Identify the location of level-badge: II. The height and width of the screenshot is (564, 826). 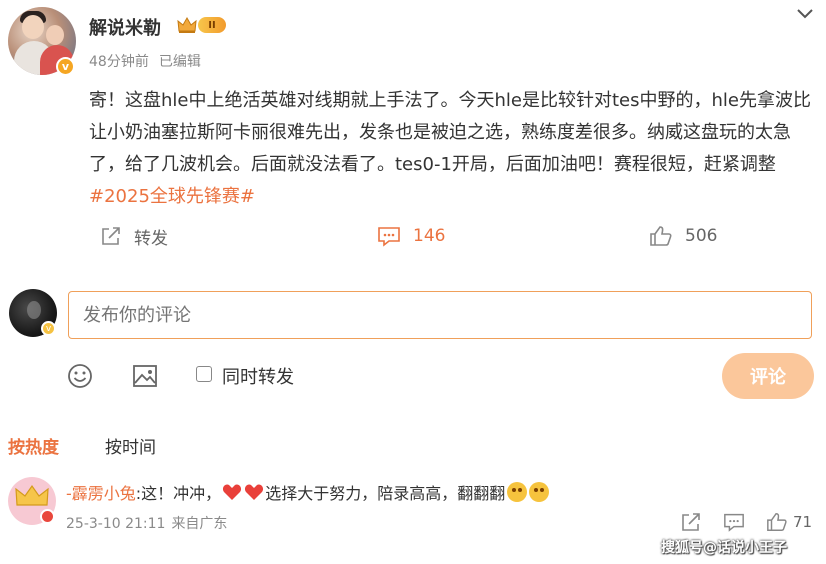
(212, 25).